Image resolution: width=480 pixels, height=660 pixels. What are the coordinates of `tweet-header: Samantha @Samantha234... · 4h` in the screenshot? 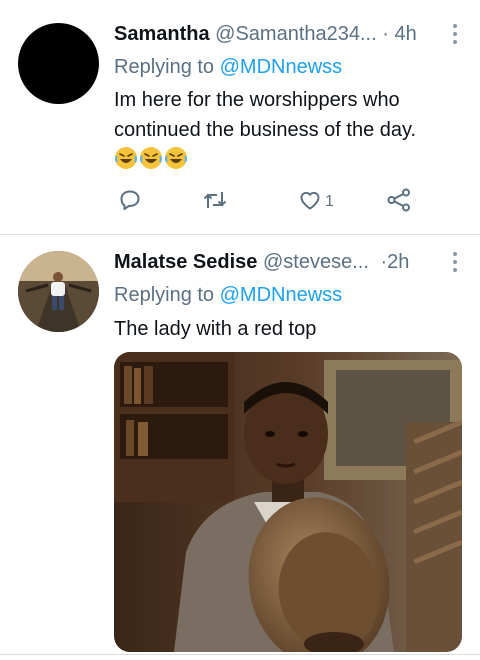 It's located at (265, 34).